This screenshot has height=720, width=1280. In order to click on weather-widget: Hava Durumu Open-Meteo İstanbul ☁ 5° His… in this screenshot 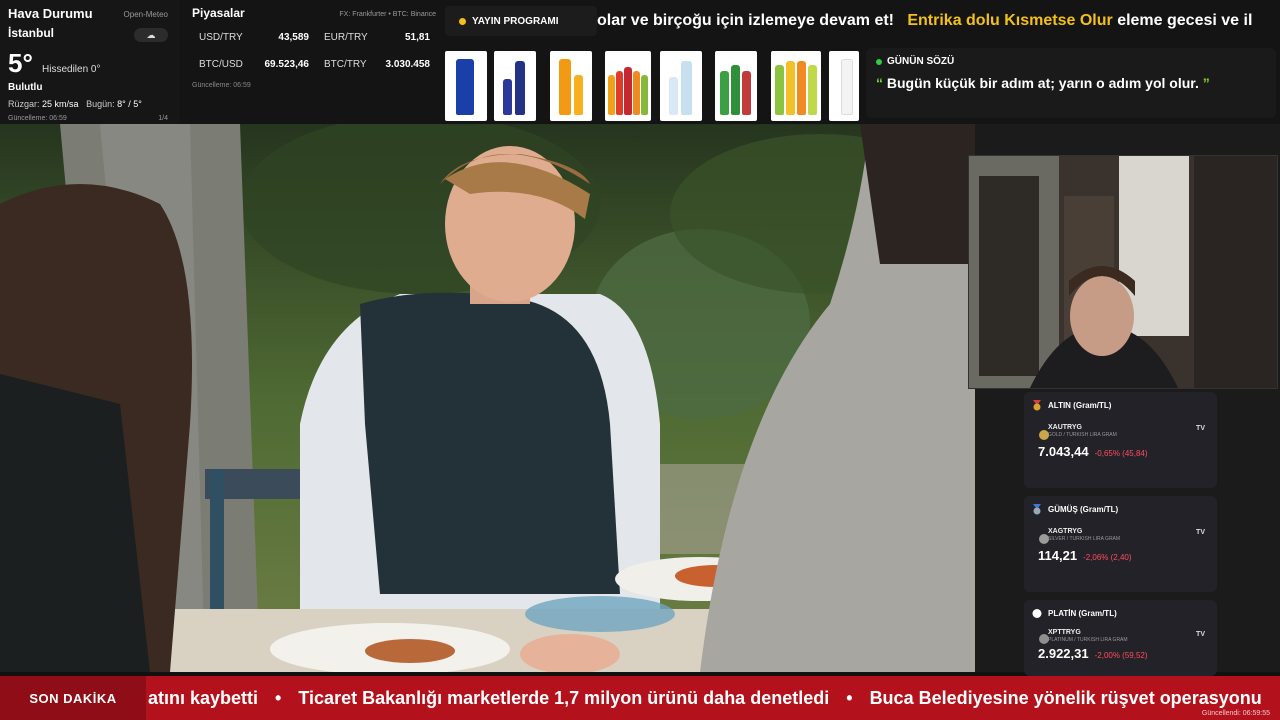, I will do `click(90, 62)`.